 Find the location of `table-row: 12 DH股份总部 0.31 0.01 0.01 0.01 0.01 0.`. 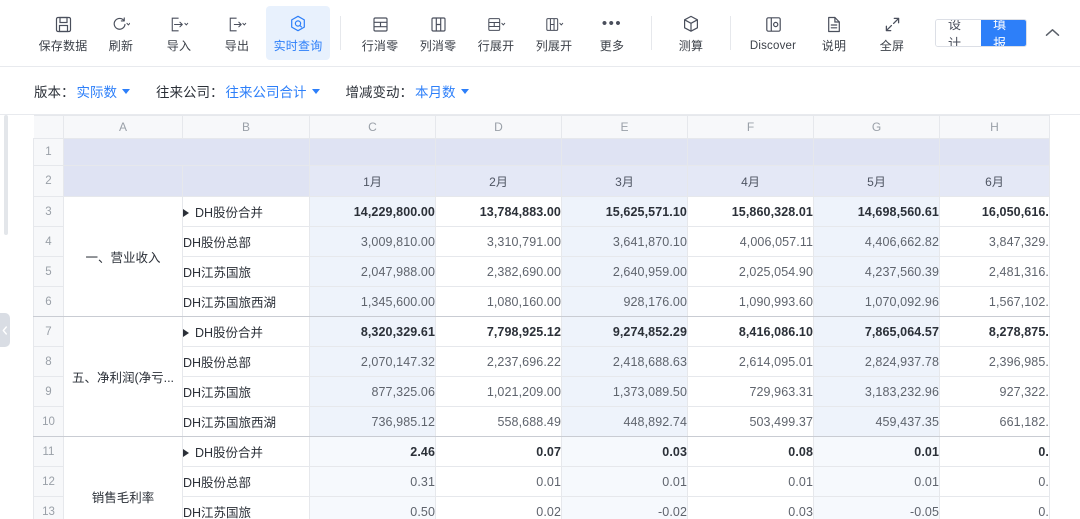

table-row: 12 DH股份总部 0.31 0.01 0.01 0.01 0.01 0. is located at coordinates (541, 481).